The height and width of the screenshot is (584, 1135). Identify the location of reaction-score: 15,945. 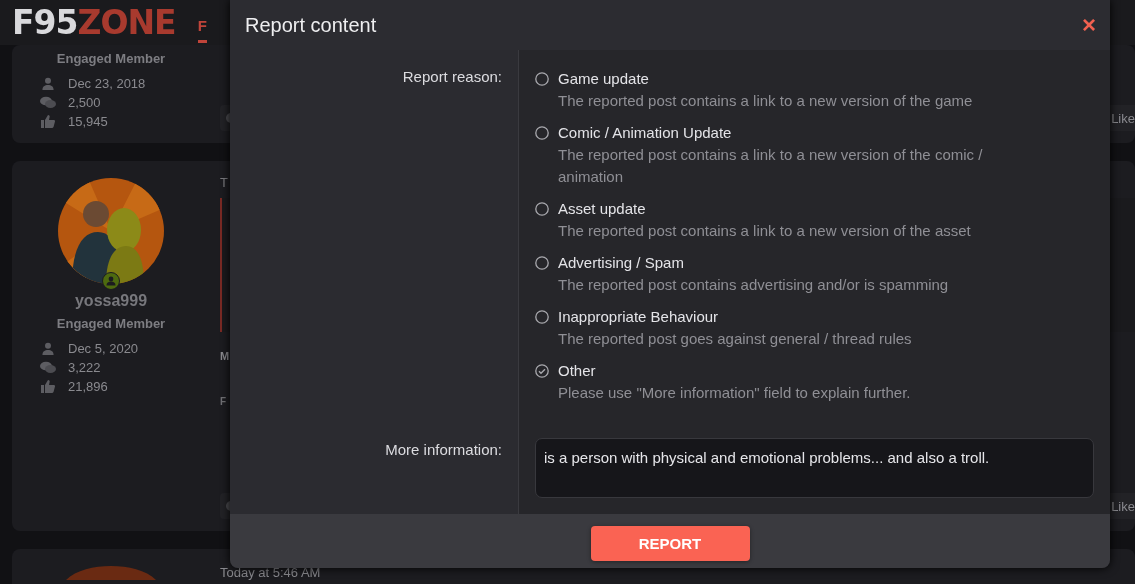
(88, 121).